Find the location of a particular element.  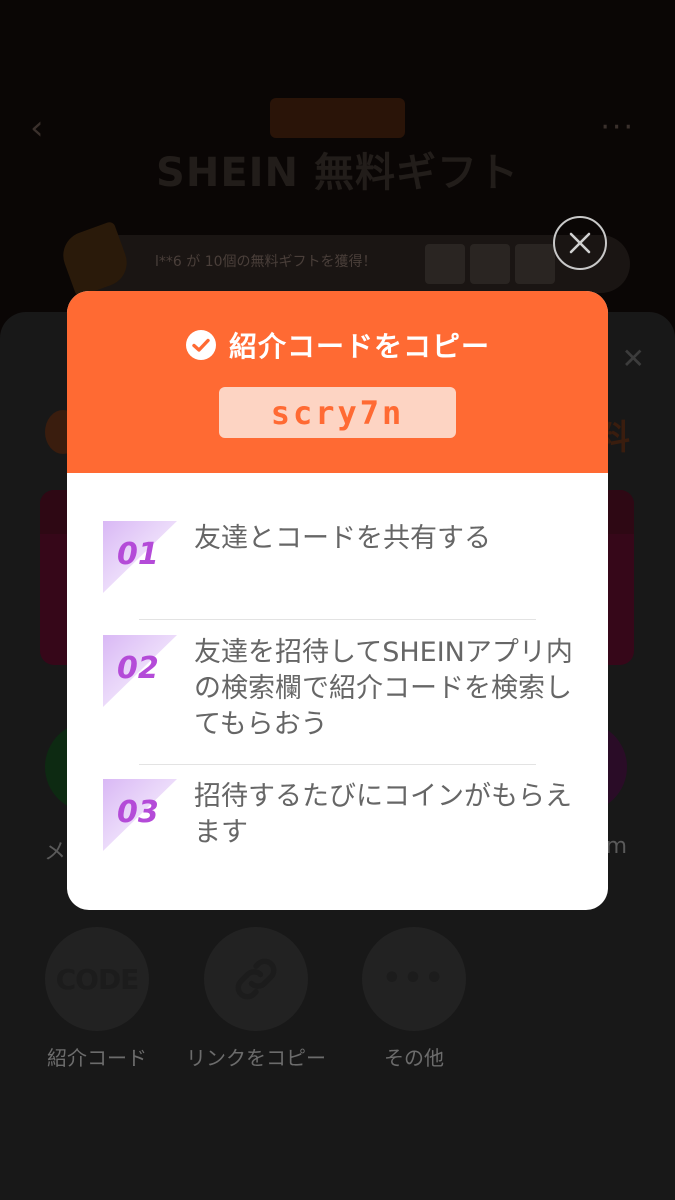

step-number-badge: 03 is located at coordinates (140, 815).